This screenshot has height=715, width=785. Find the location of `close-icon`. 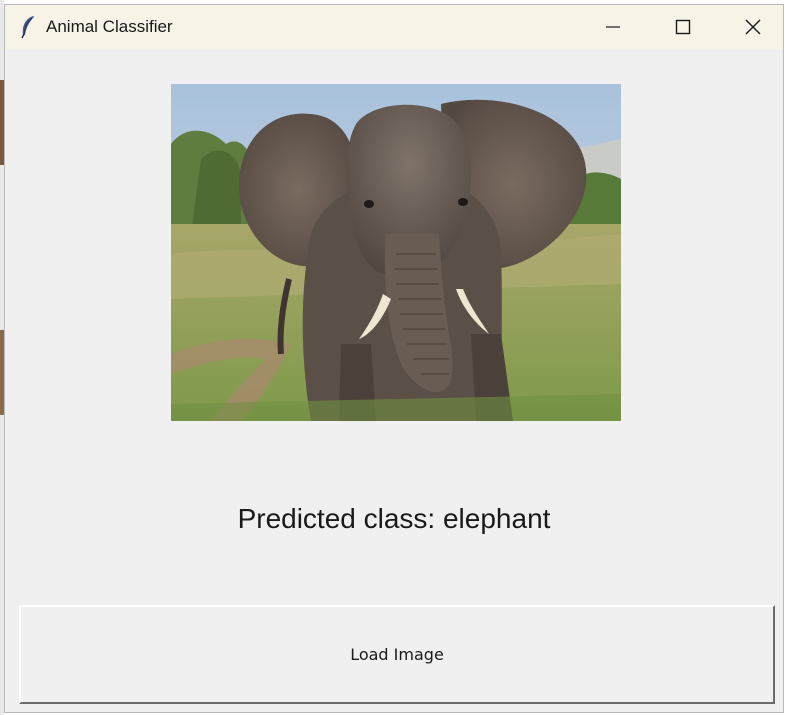

close-icon is located at coordinates (753, 27).